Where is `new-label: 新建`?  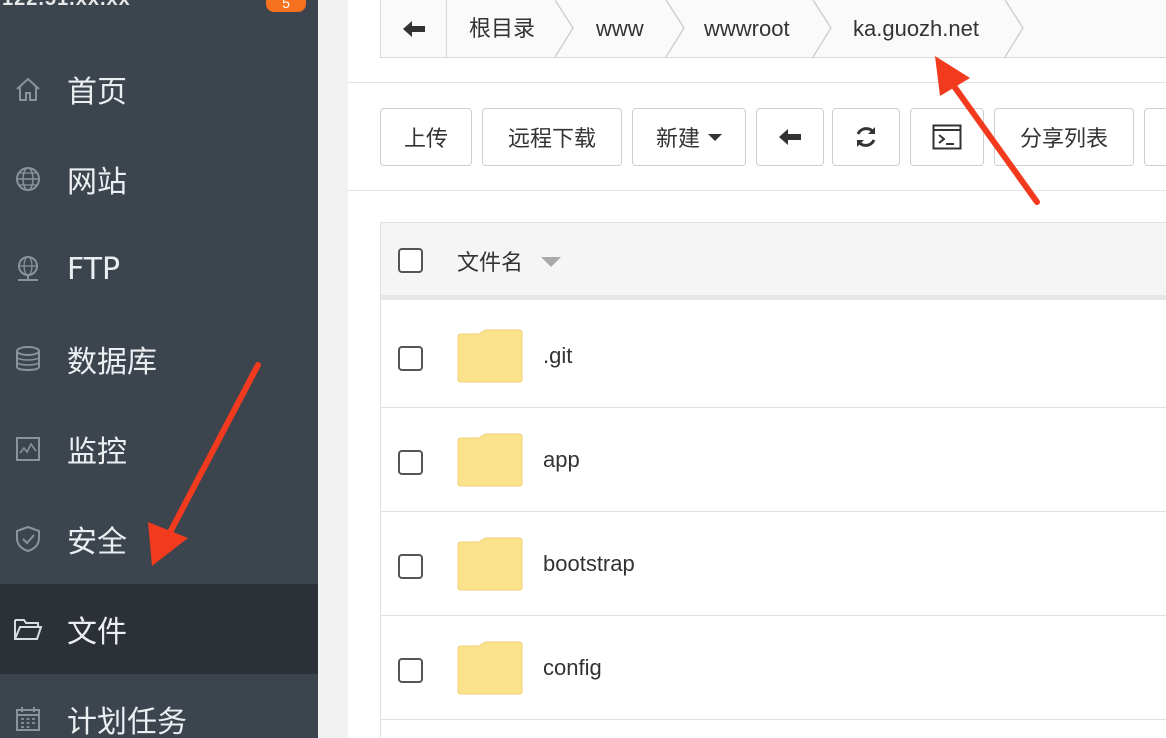 new-label: 新建 is located at coordinates (677, 139).